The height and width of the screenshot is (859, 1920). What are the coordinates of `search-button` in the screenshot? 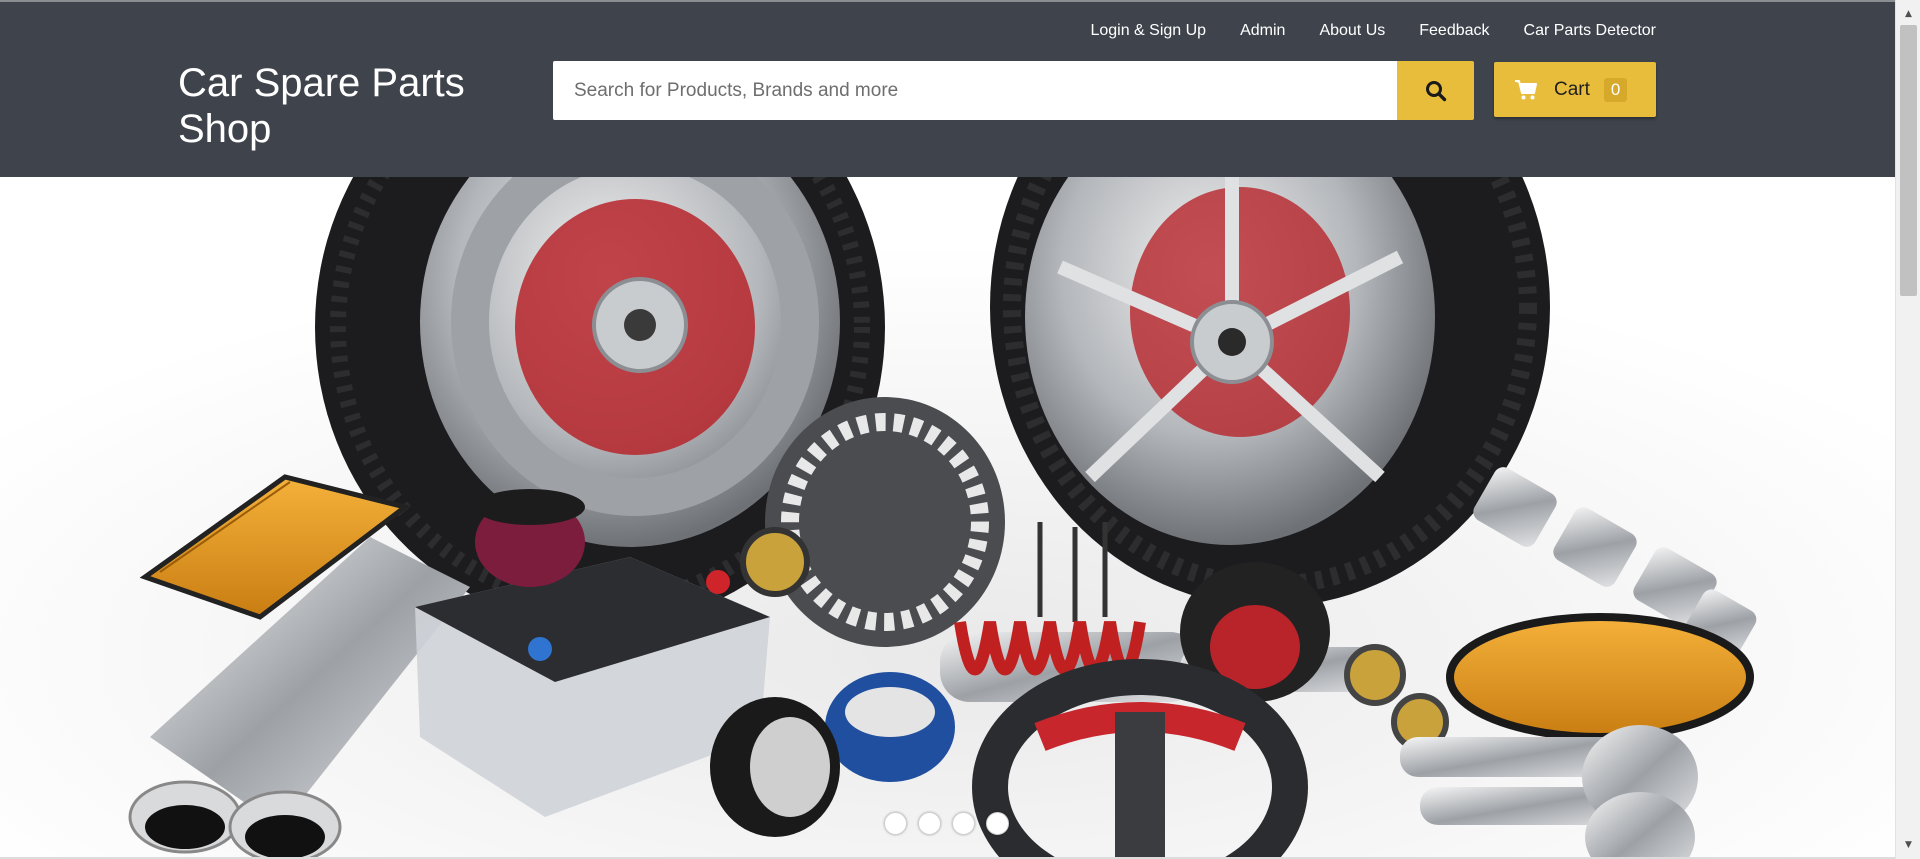 It's located at (1435, 90).